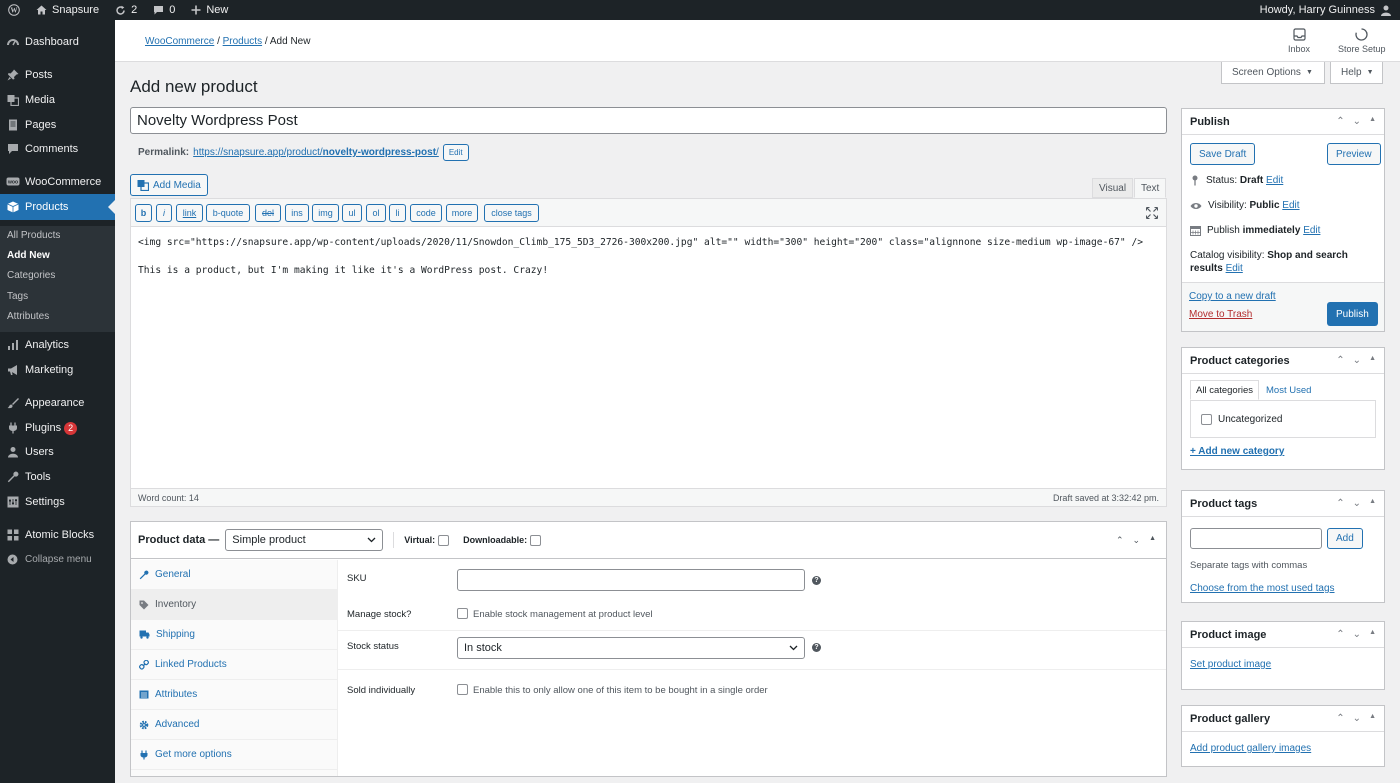 The image size is (1400, 783). I want to click on updates-link: 2, so click(126, 10).